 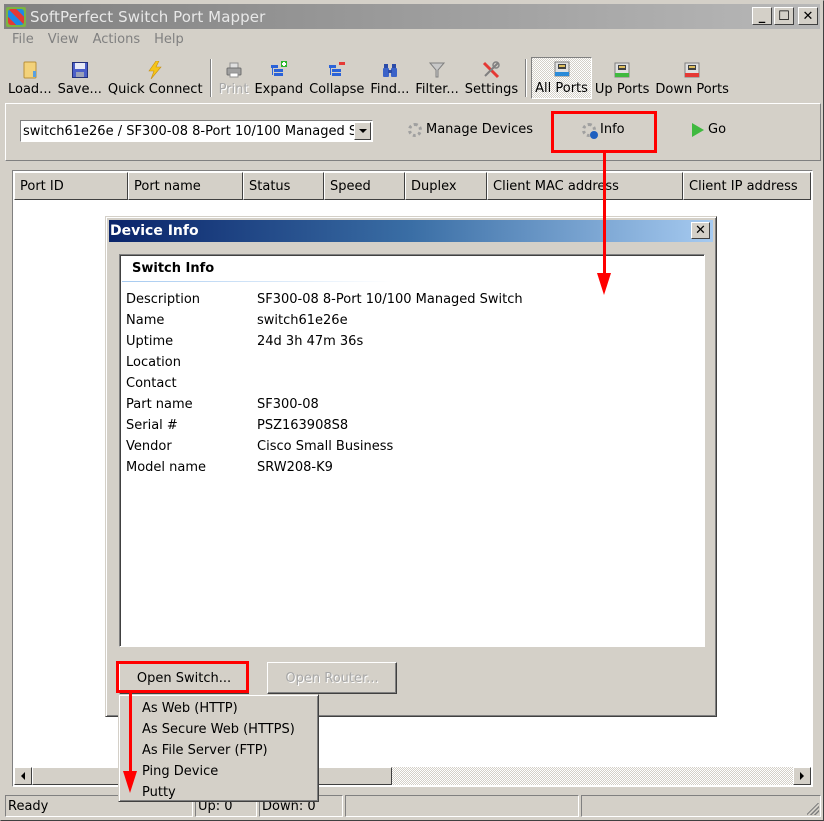 What do you see at coordinates (337, 89) in the screenshot?
I see `collapse-label: Collapse` at bounding box center [337, 89].